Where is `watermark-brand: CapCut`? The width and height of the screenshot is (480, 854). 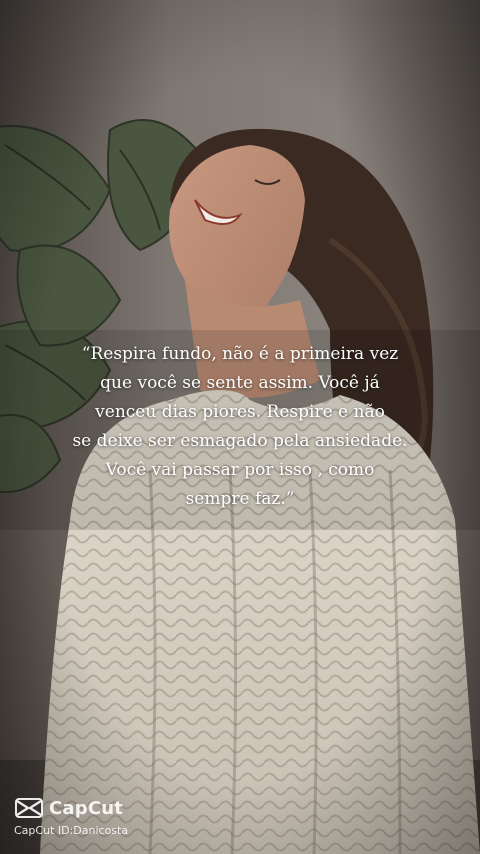
watermark-brand: CapCut is located at coordinates (86, 808).